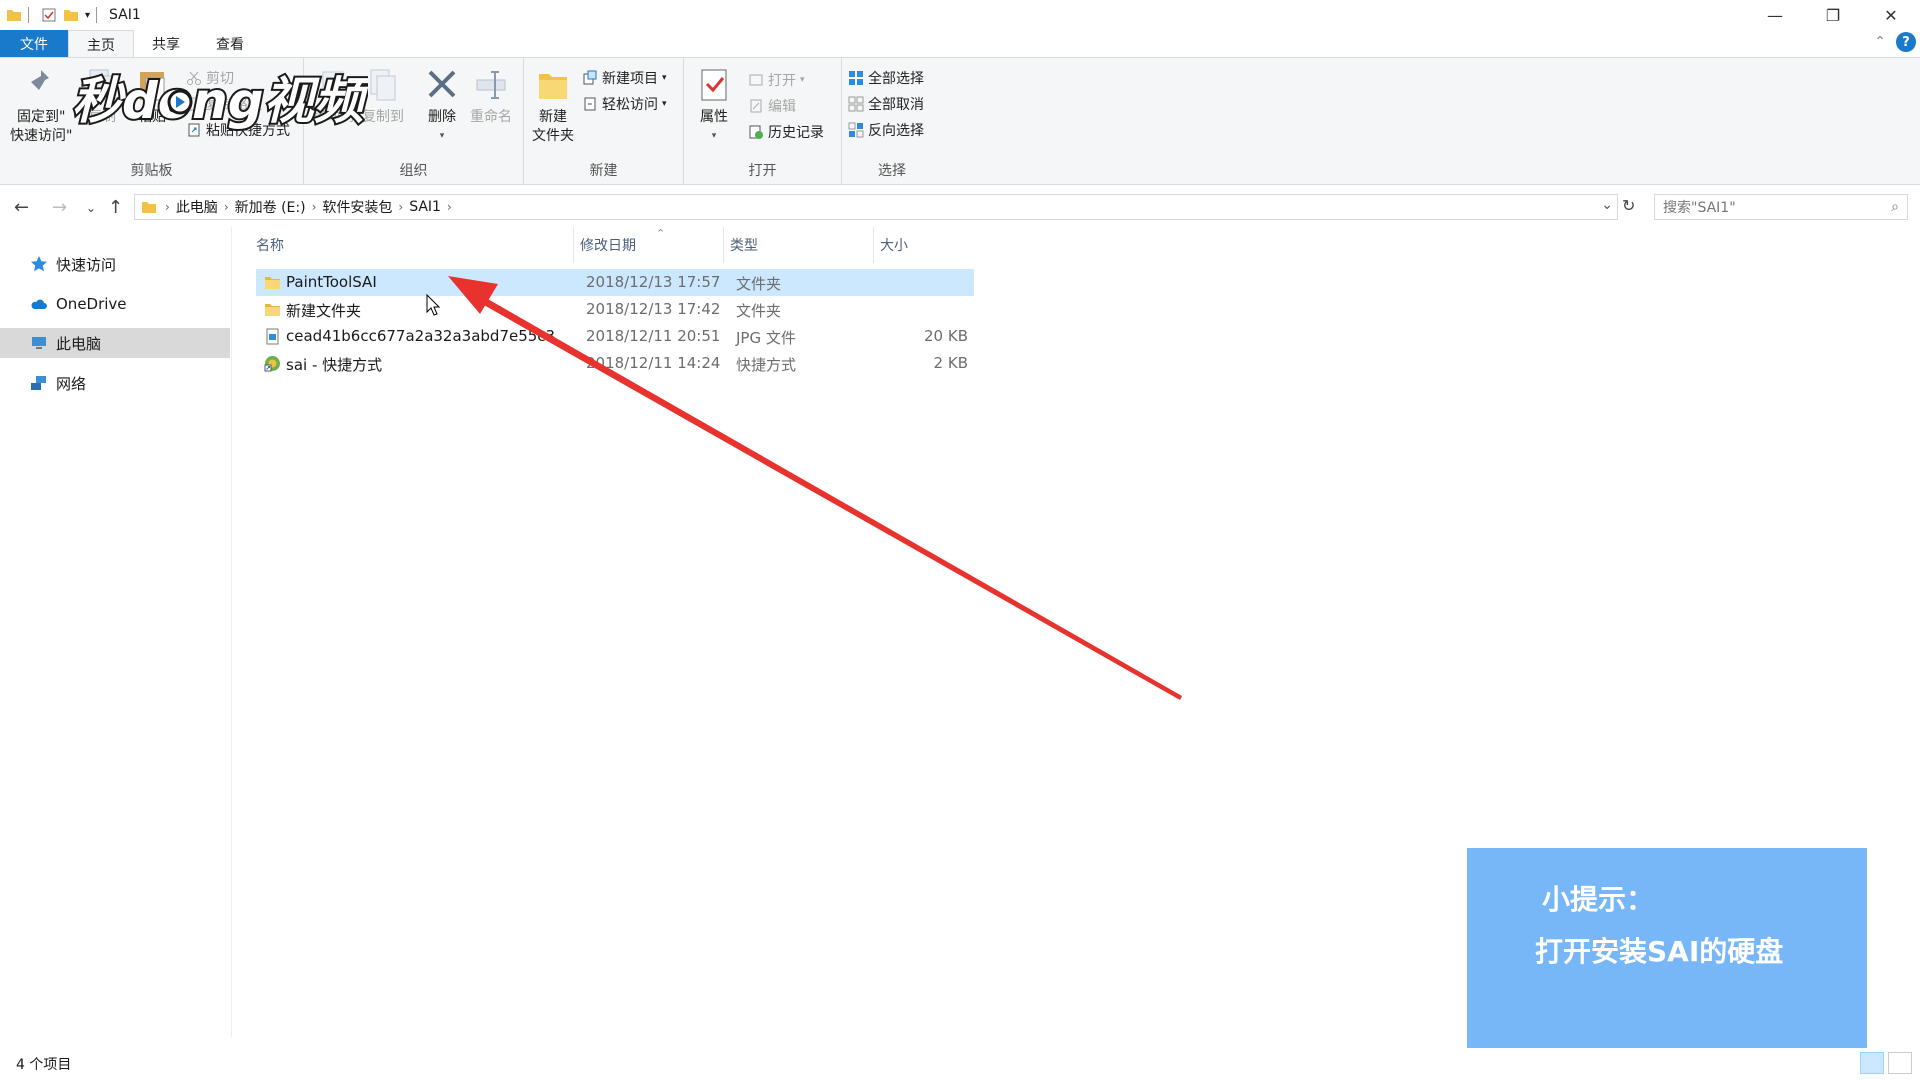  I want to click on recent-locations-chevron-icon: ⌄, so click(91, 208).